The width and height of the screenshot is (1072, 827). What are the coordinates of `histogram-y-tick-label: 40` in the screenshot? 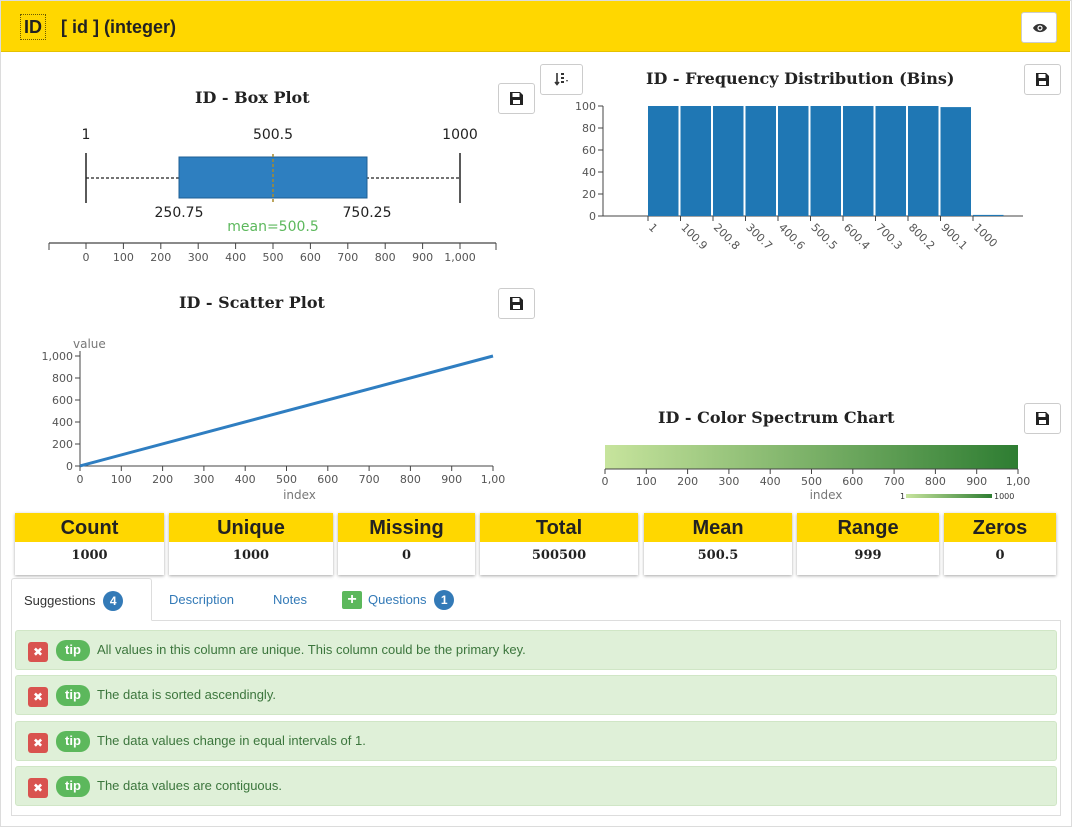 It's located at (589, 172).